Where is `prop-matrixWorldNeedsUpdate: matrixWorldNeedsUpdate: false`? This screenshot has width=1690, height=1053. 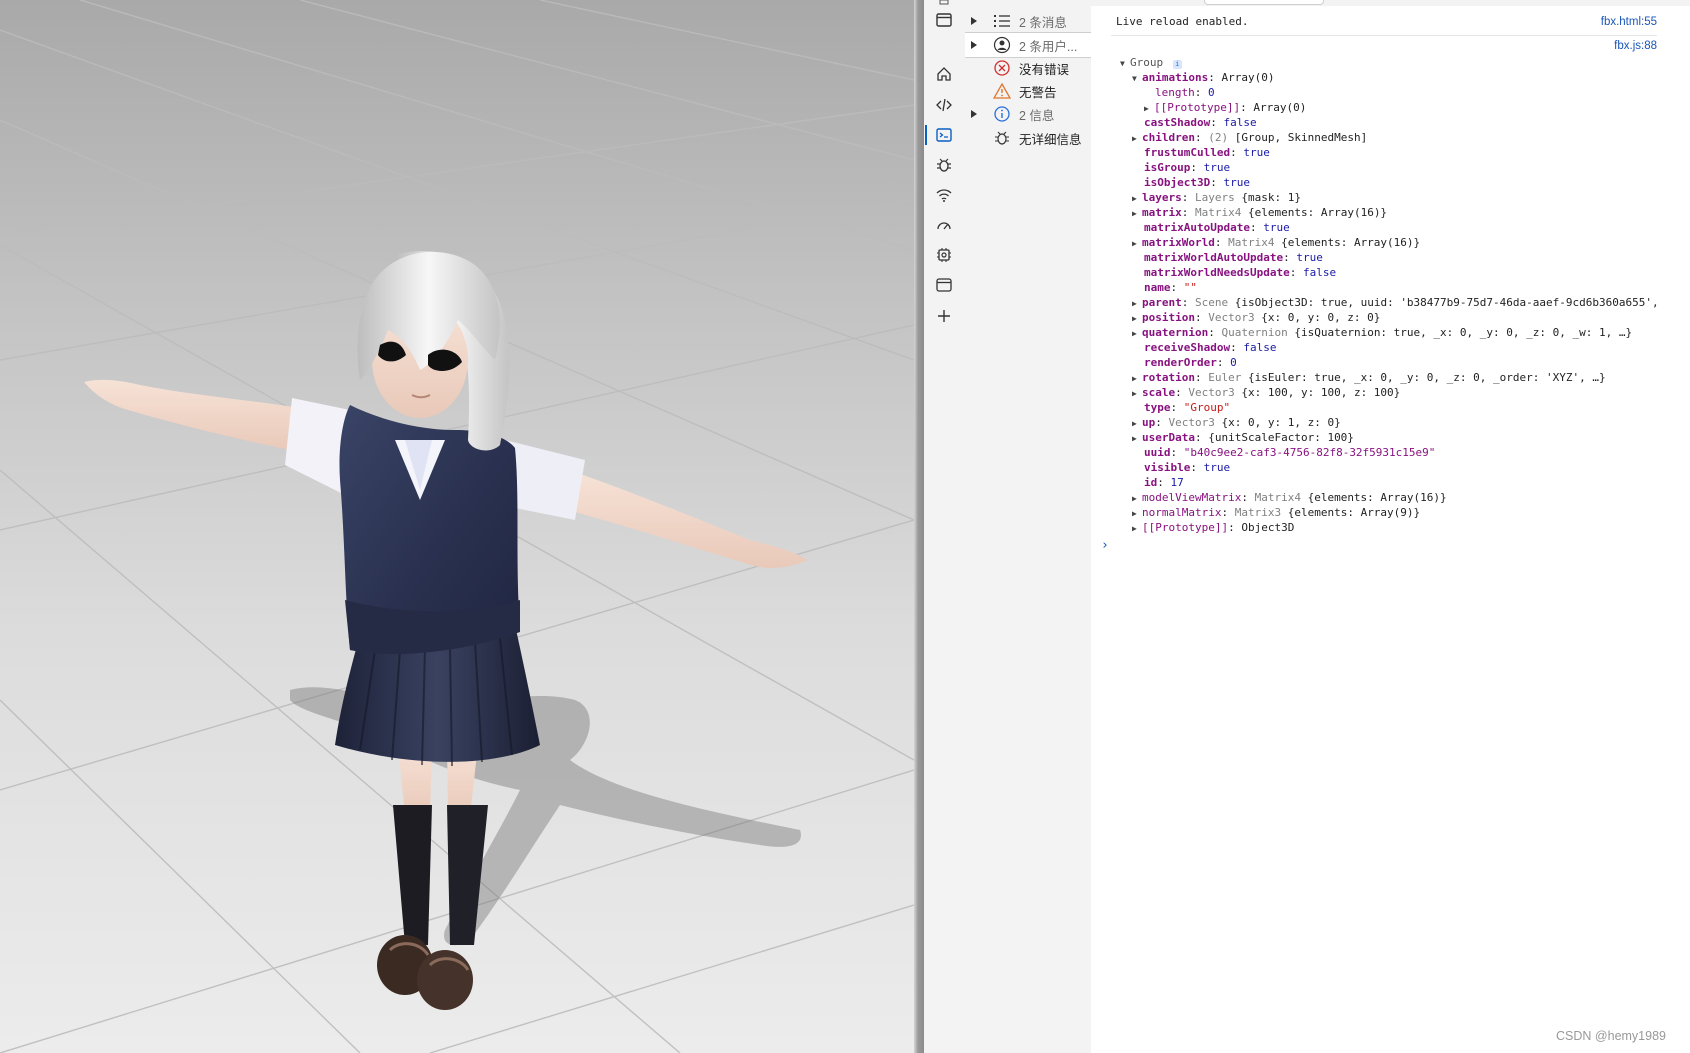 prop-matrixWorldNeedsUpdate: matrixWorldNeedsUpdate: false is located at coordinates (1240, 272).